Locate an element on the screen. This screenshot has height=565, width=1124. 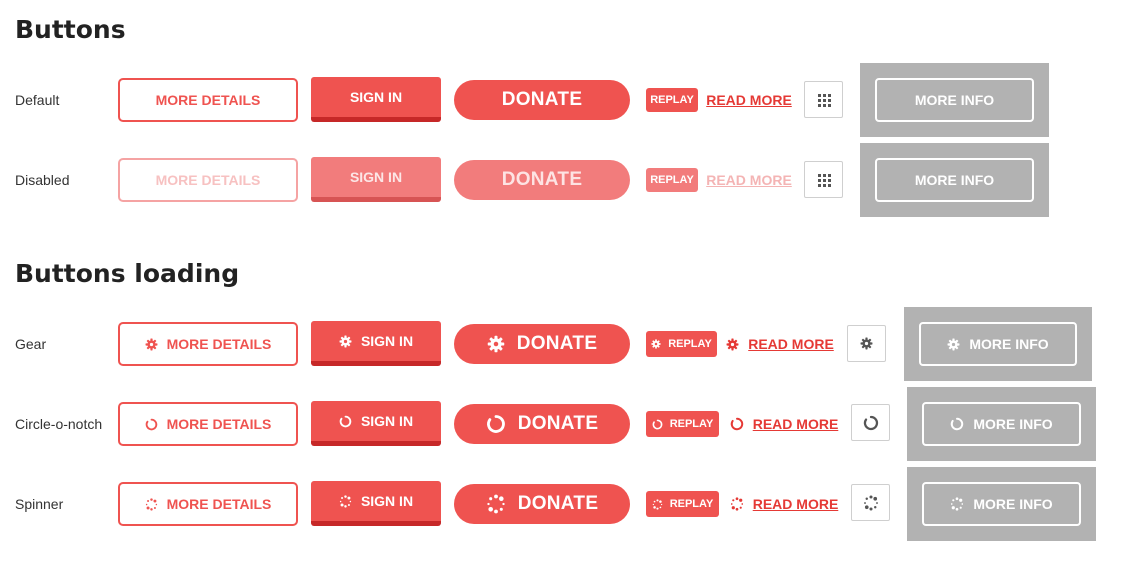
gear-icon-button is located at coordinates (866, 343).